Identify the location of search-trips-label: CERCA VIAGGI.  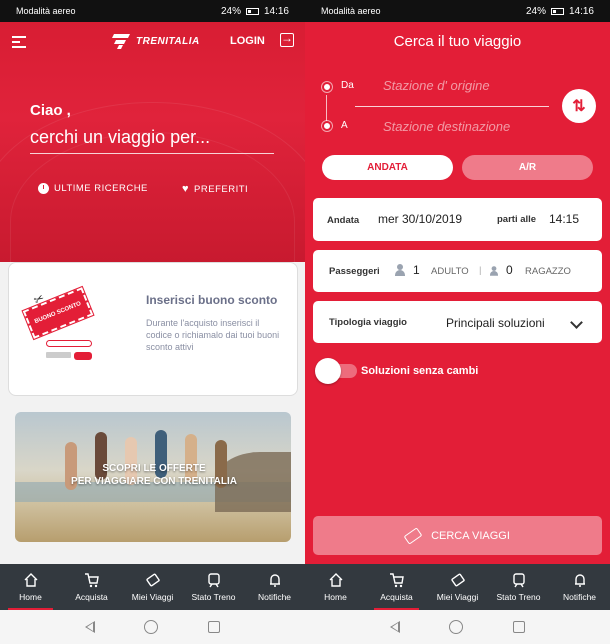
(470, 535).